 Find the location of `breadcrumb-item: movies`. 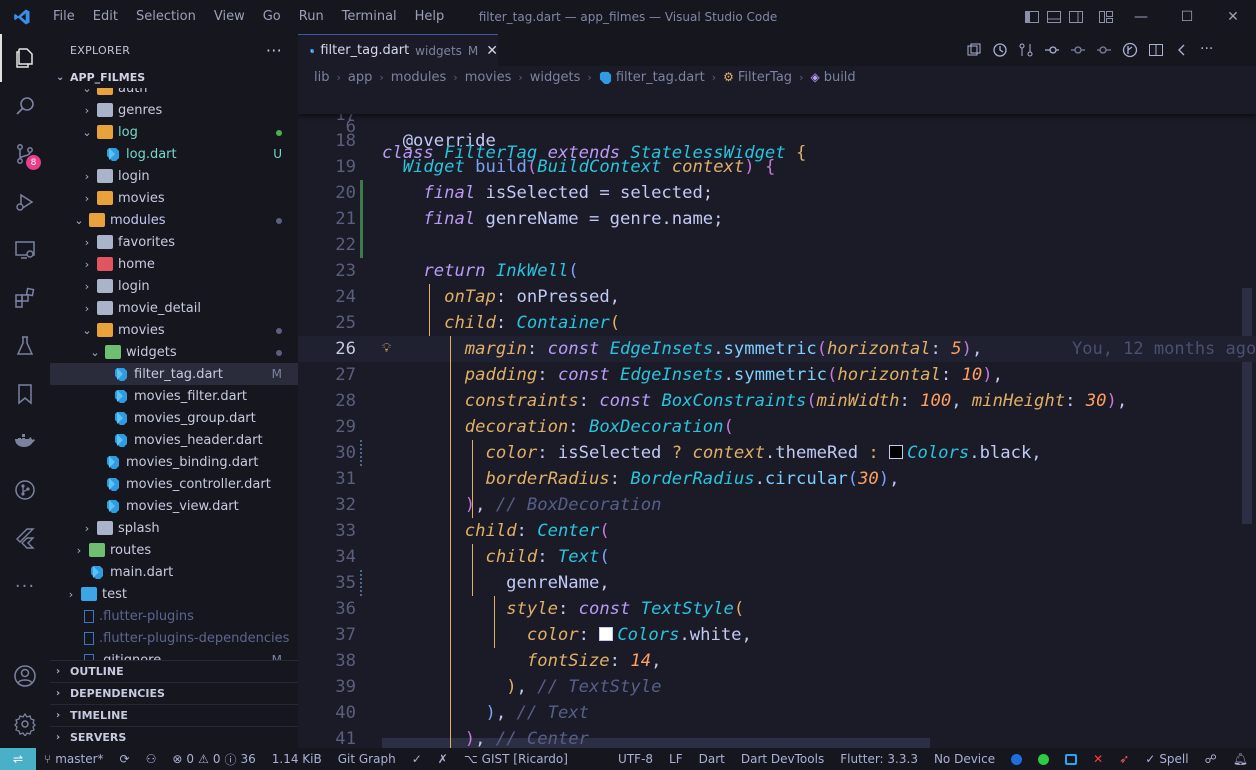

breadcrumb-item: movies is located at coordinates (488, 77).